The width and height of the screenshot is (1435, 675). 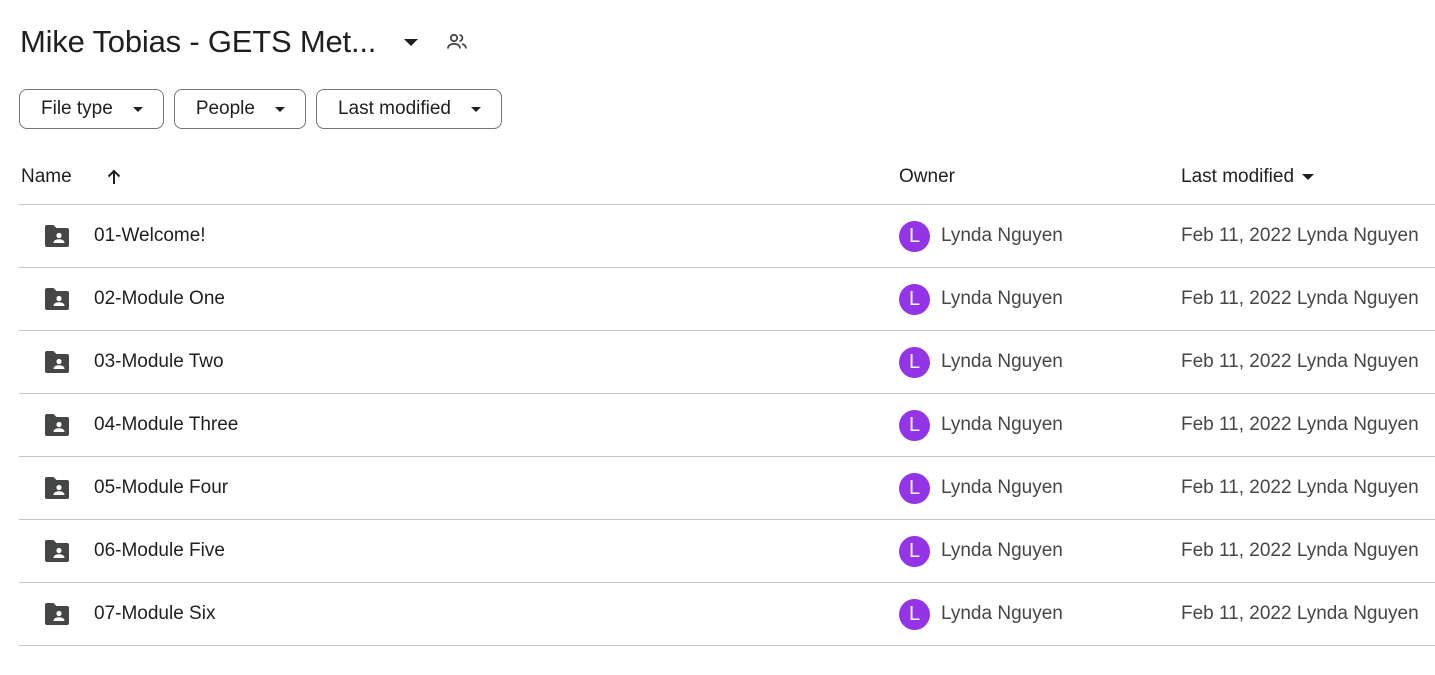 I want to click on file-name: 04-Module Three, so click(x=166, y=425).